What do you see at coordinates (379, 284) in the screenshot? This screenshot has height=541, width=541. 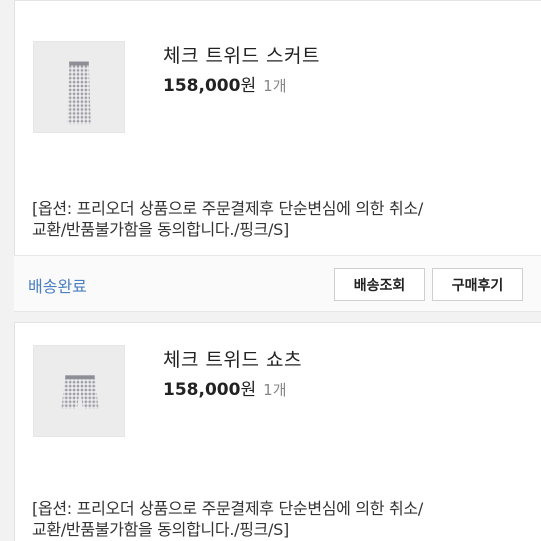 I see `track-delivery-button: 배송조회` at bounding box center [379, 284].